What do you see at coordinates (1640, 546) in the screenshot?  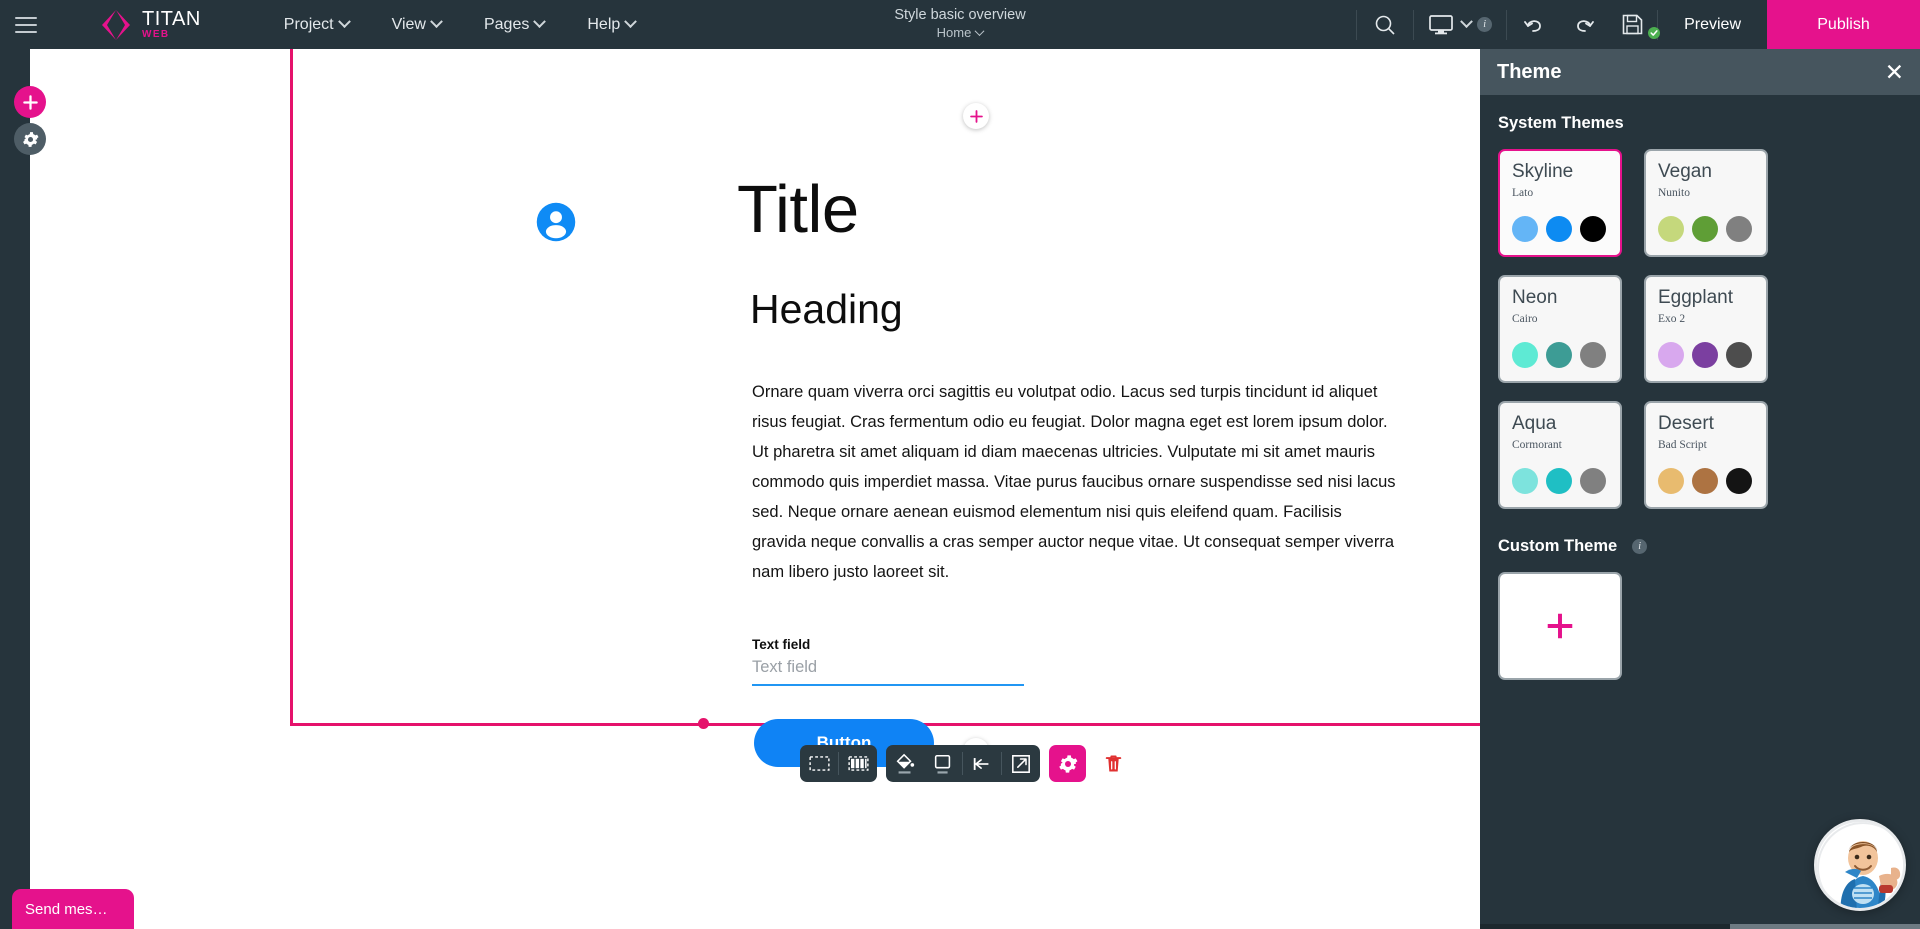 I see `custom-theme-info-icon: i` at bounding box center [1640, 546].